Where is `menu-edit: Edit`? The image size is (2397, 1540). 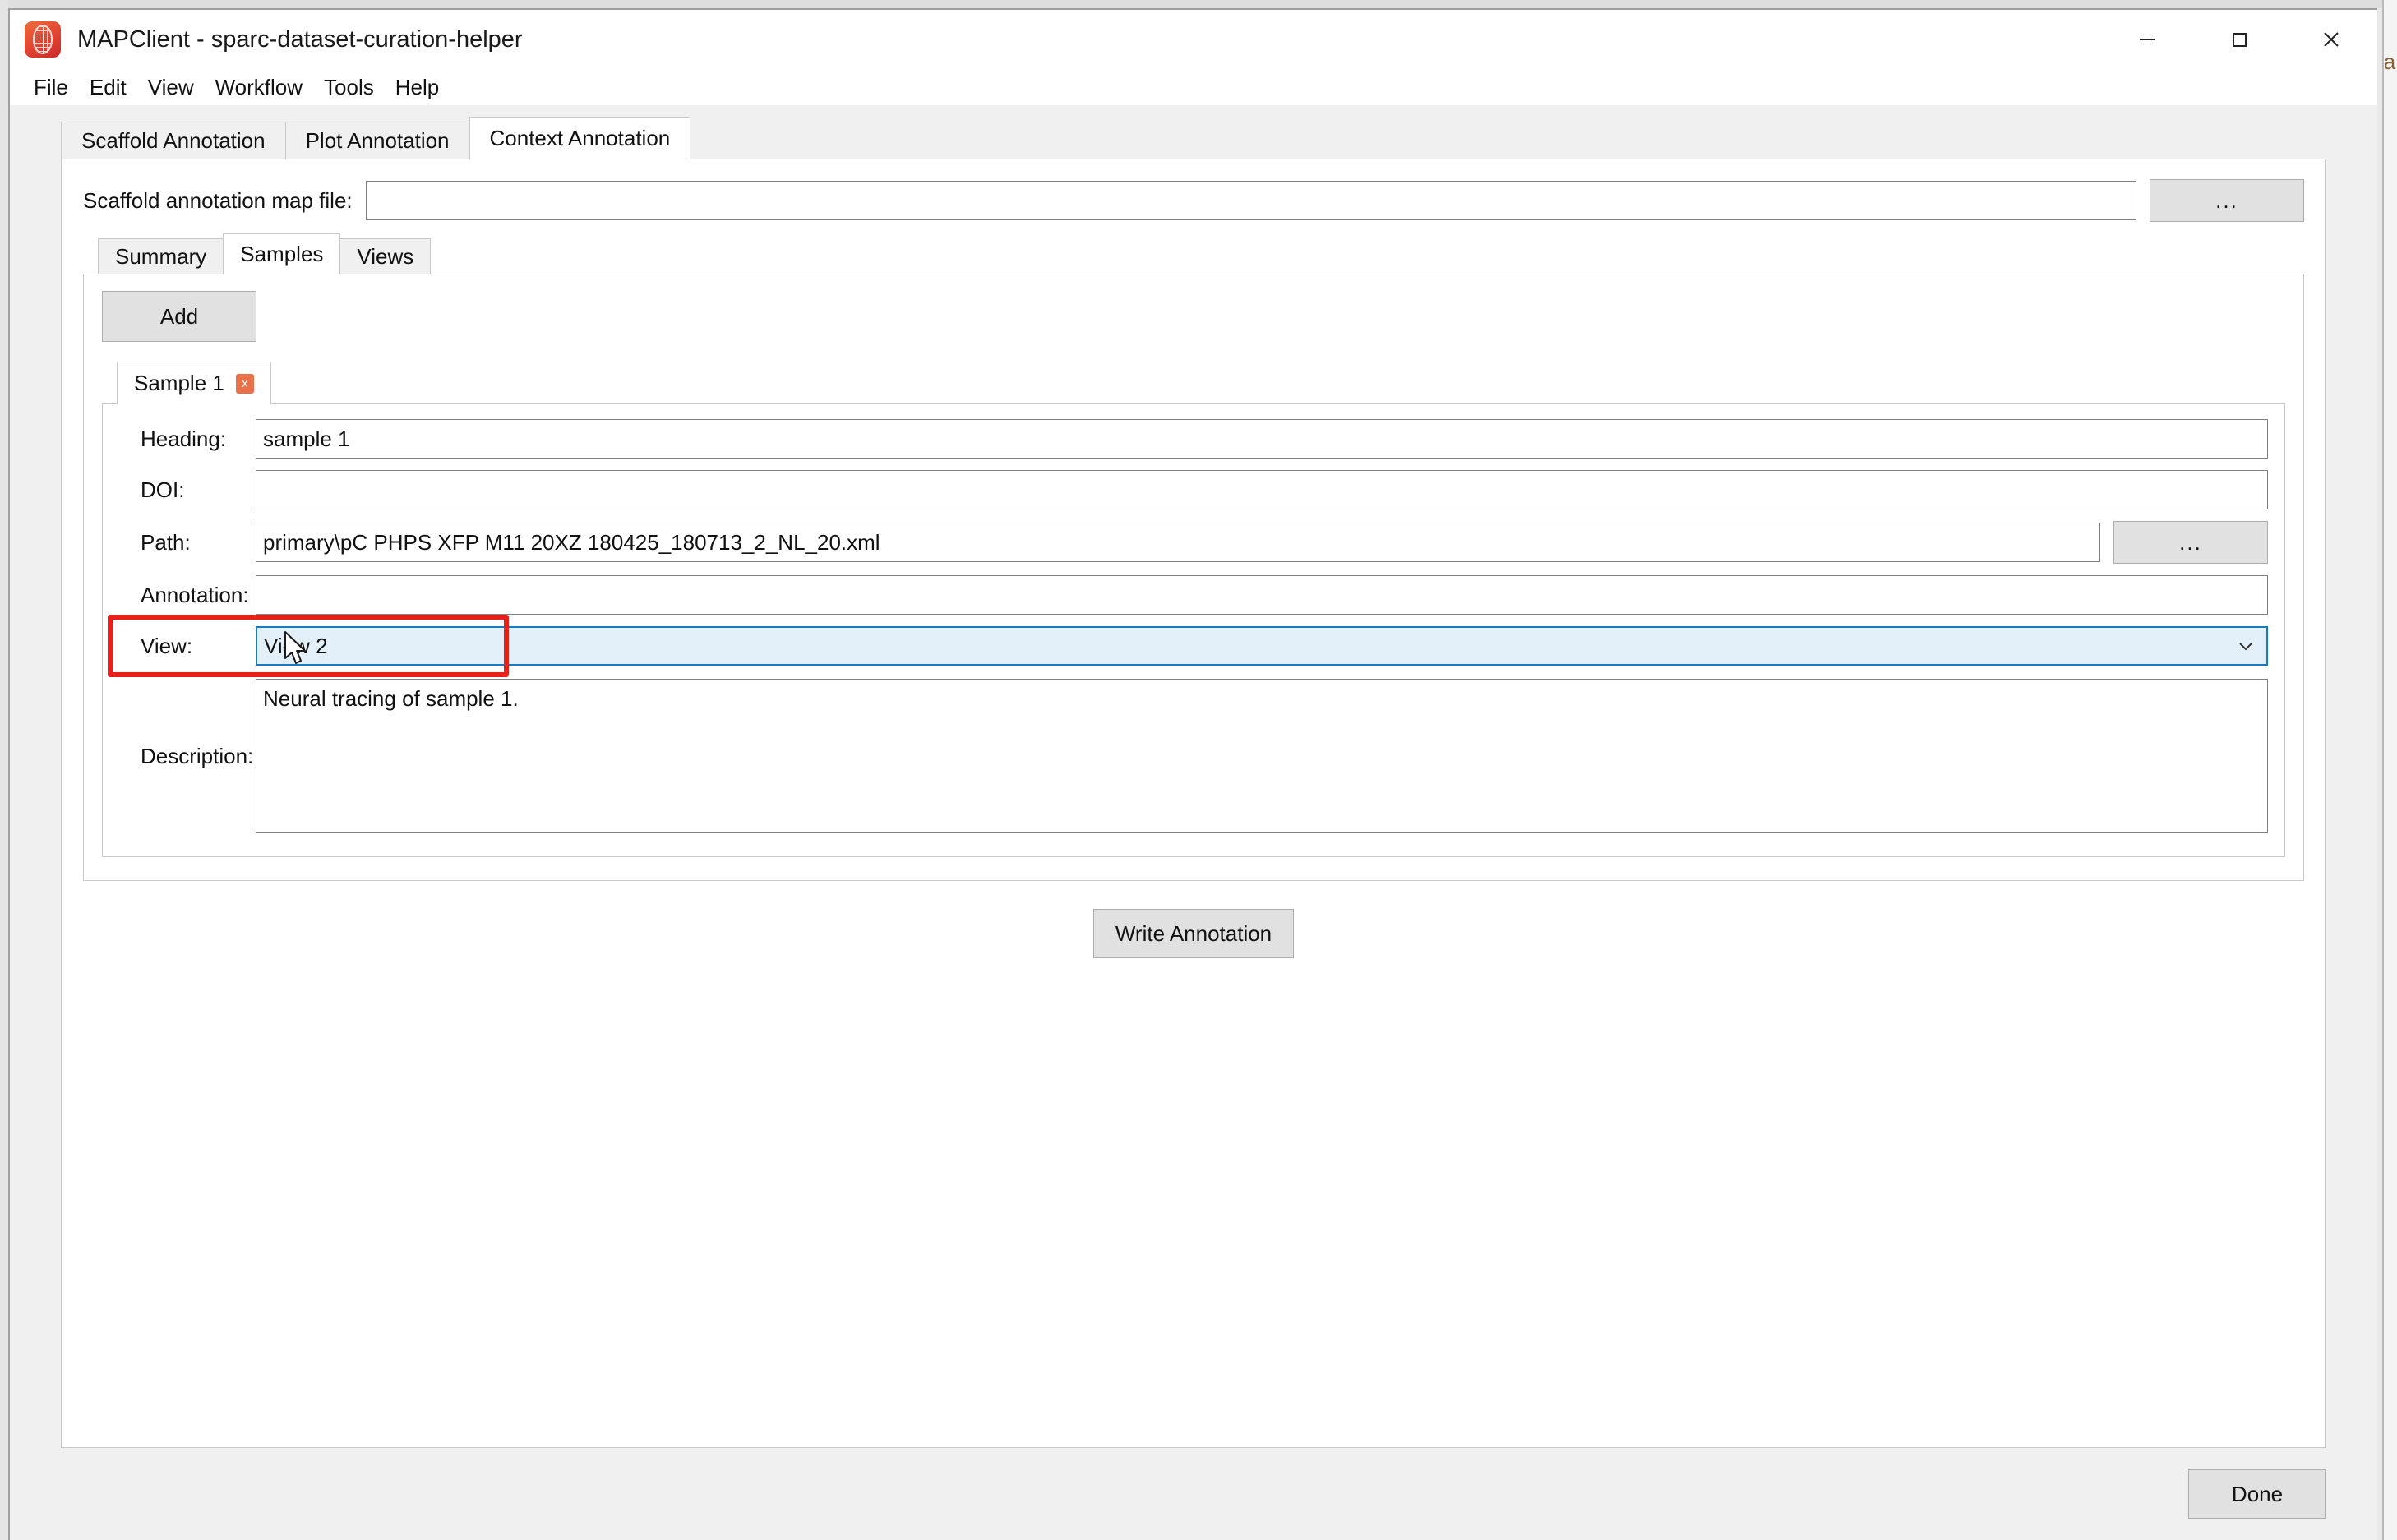
menu-edit: Edit is located at coordinates (108, 88).